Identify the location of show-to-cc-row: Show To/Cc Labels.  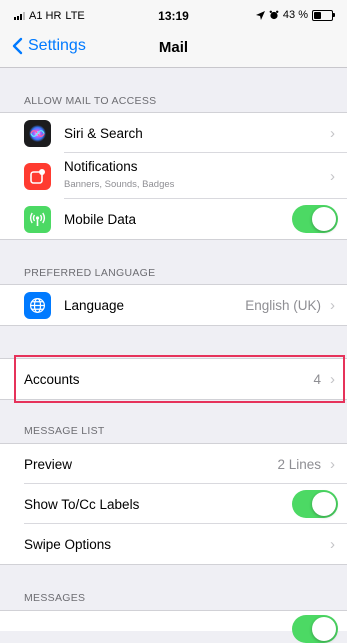
(173, 504).